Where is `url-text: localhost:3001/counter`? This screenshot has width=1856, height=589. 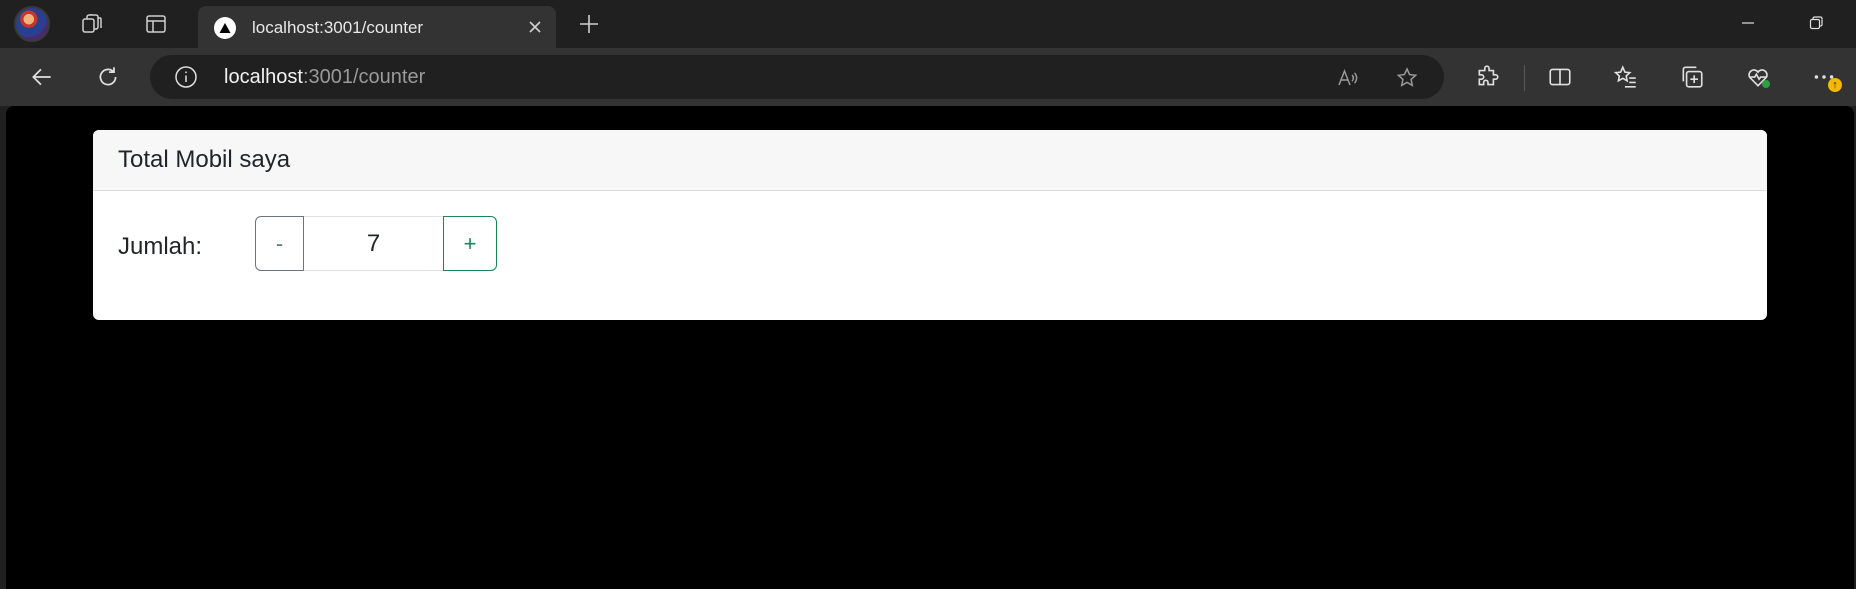
url-text: localhost:3001/counter is located at coordinates (324, 77).